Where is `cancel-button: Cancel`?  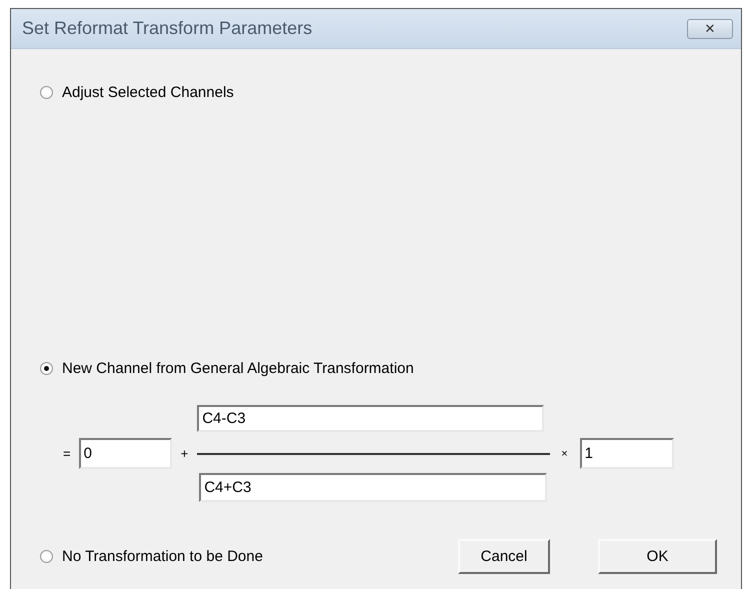 cancel-button: Cancel is located at coordinates (504, 556).